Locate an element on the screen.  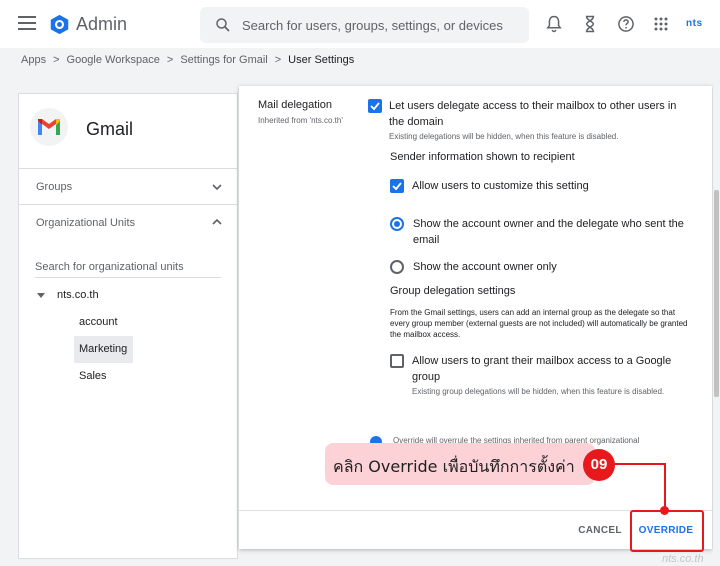
tree-item-account: account is located at coordinates (98, 322).